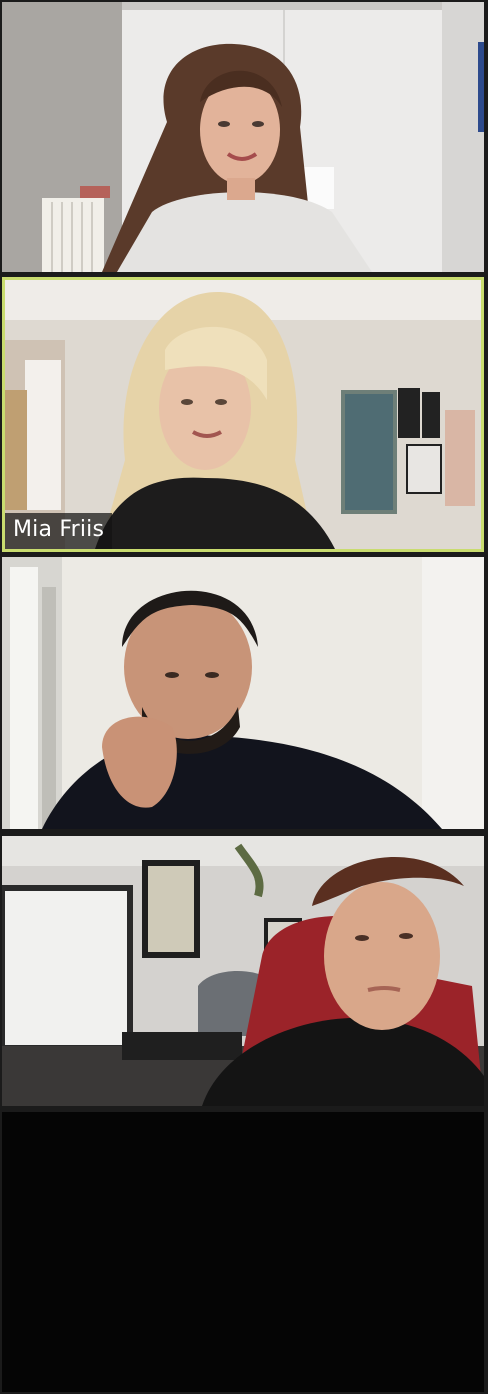 The image size is (488, 1394). I want to click on participant-name-tag: Mia Friis, so click(59, 531).